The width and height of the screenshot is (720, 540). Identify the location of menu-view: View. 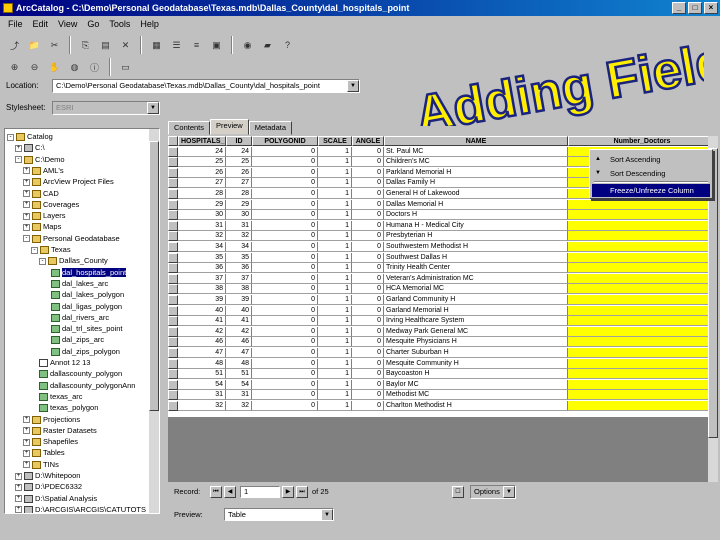
(67, 24).